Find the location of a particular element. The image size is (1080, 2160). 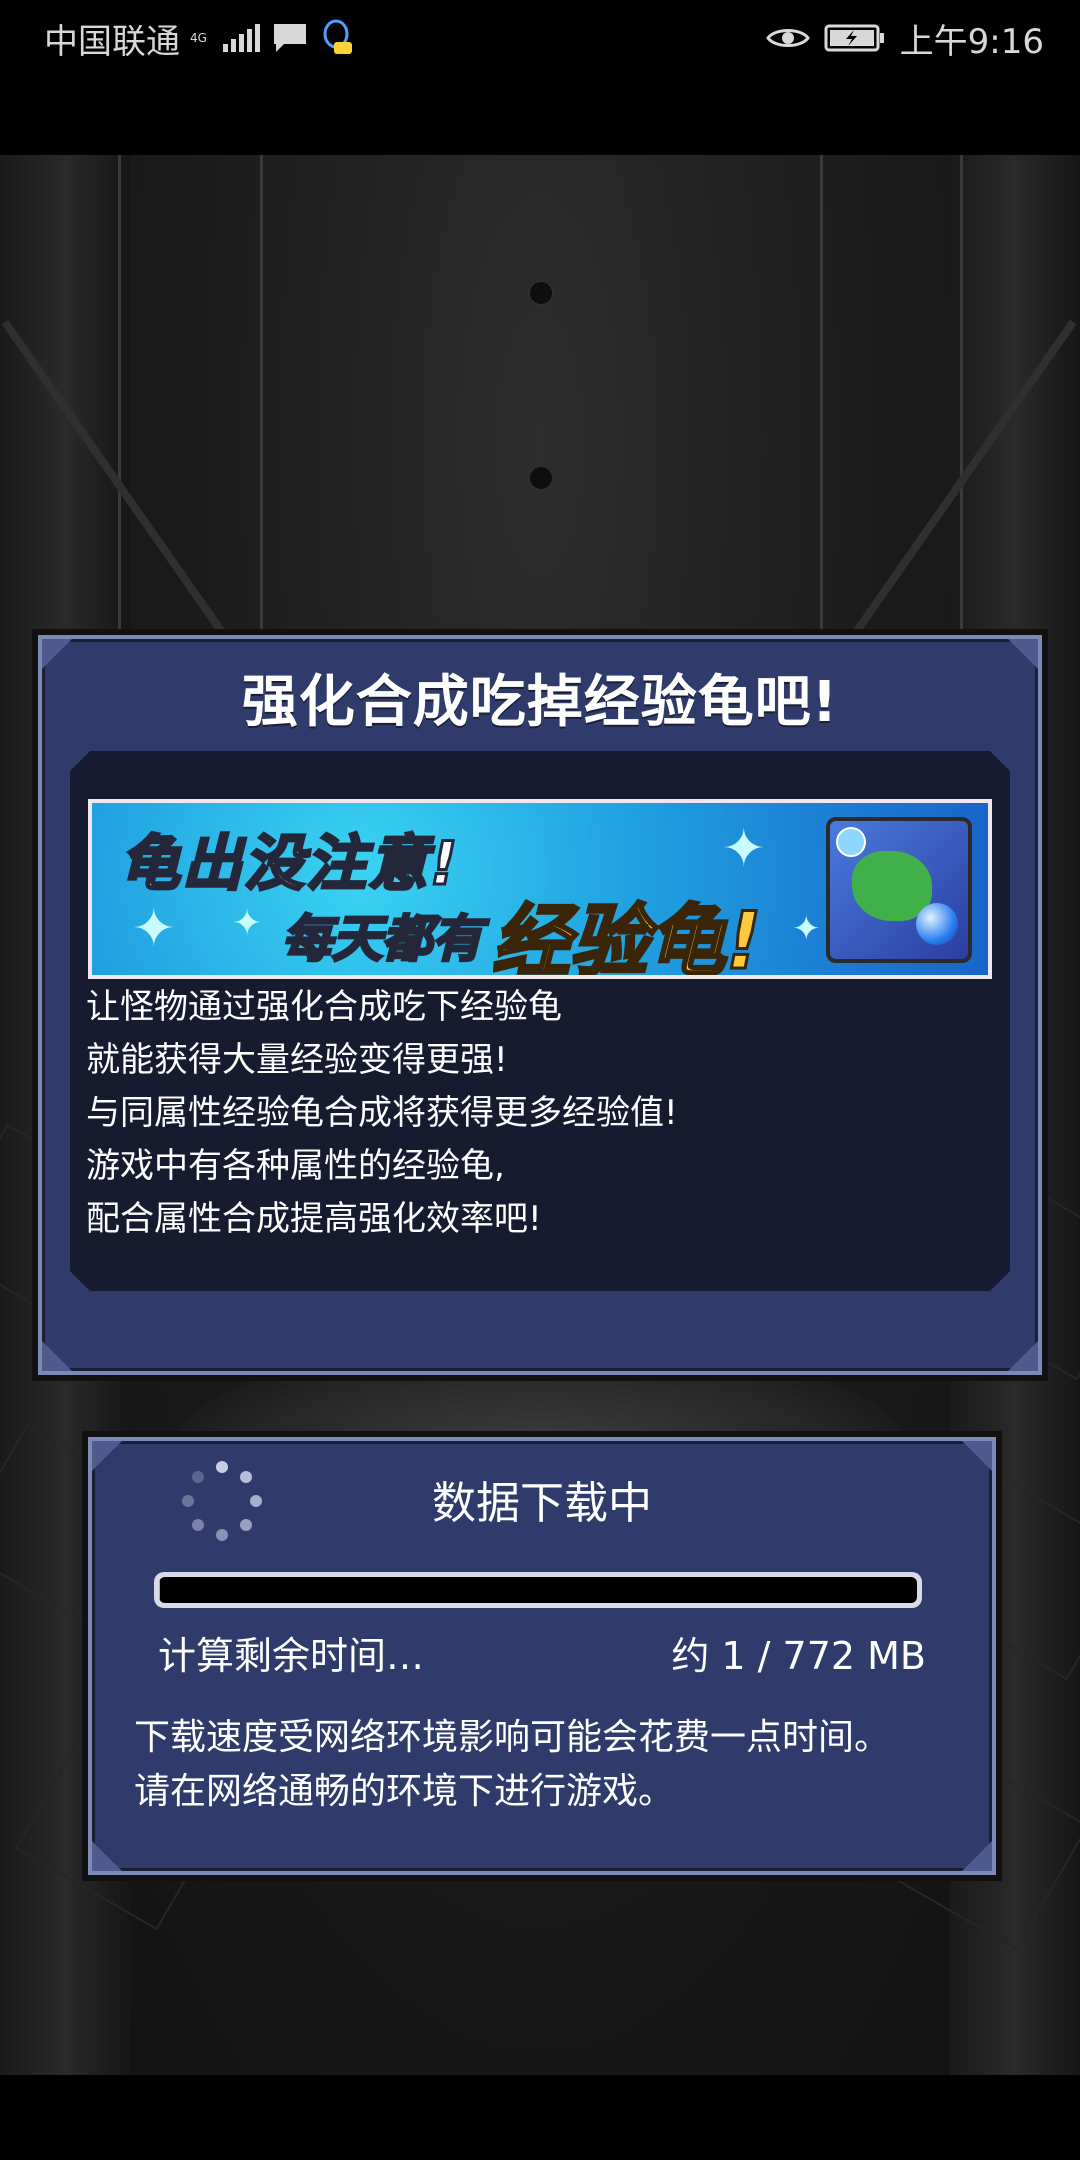

status-left: 中国联通 4G is located at coordinates (199, 38).